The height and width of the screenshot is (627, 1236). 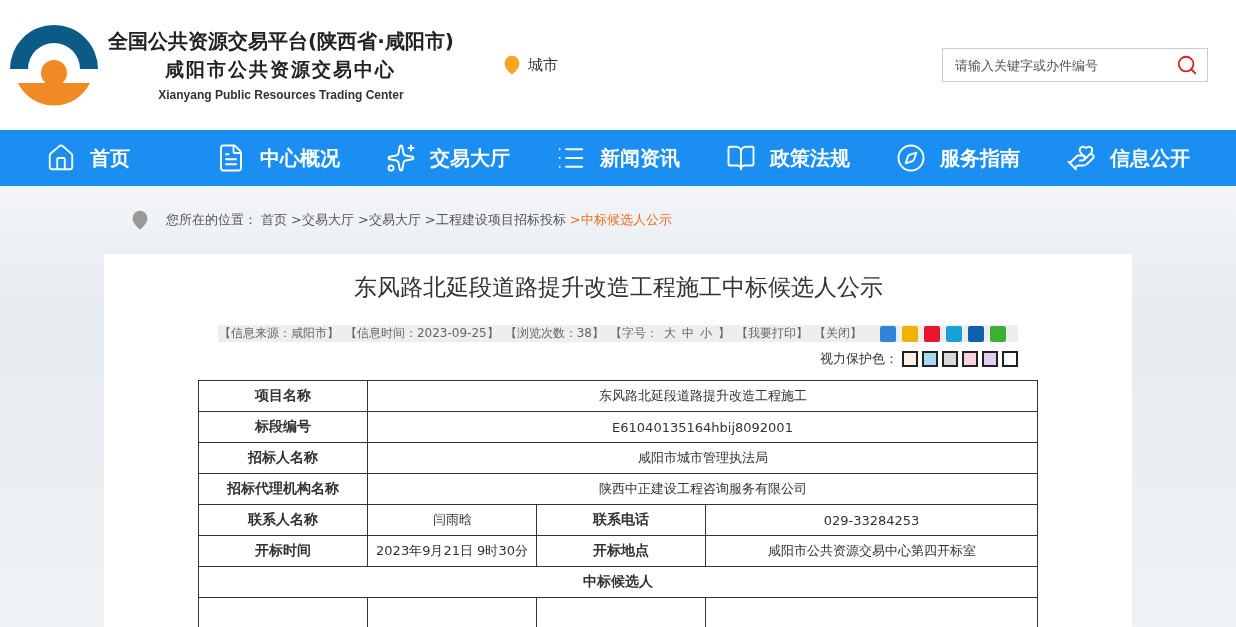 What do you see at coordinates (283, 458) in the screenshot?
I see `table-header-cell: 招标人名称` at bounding box center [283, 458].